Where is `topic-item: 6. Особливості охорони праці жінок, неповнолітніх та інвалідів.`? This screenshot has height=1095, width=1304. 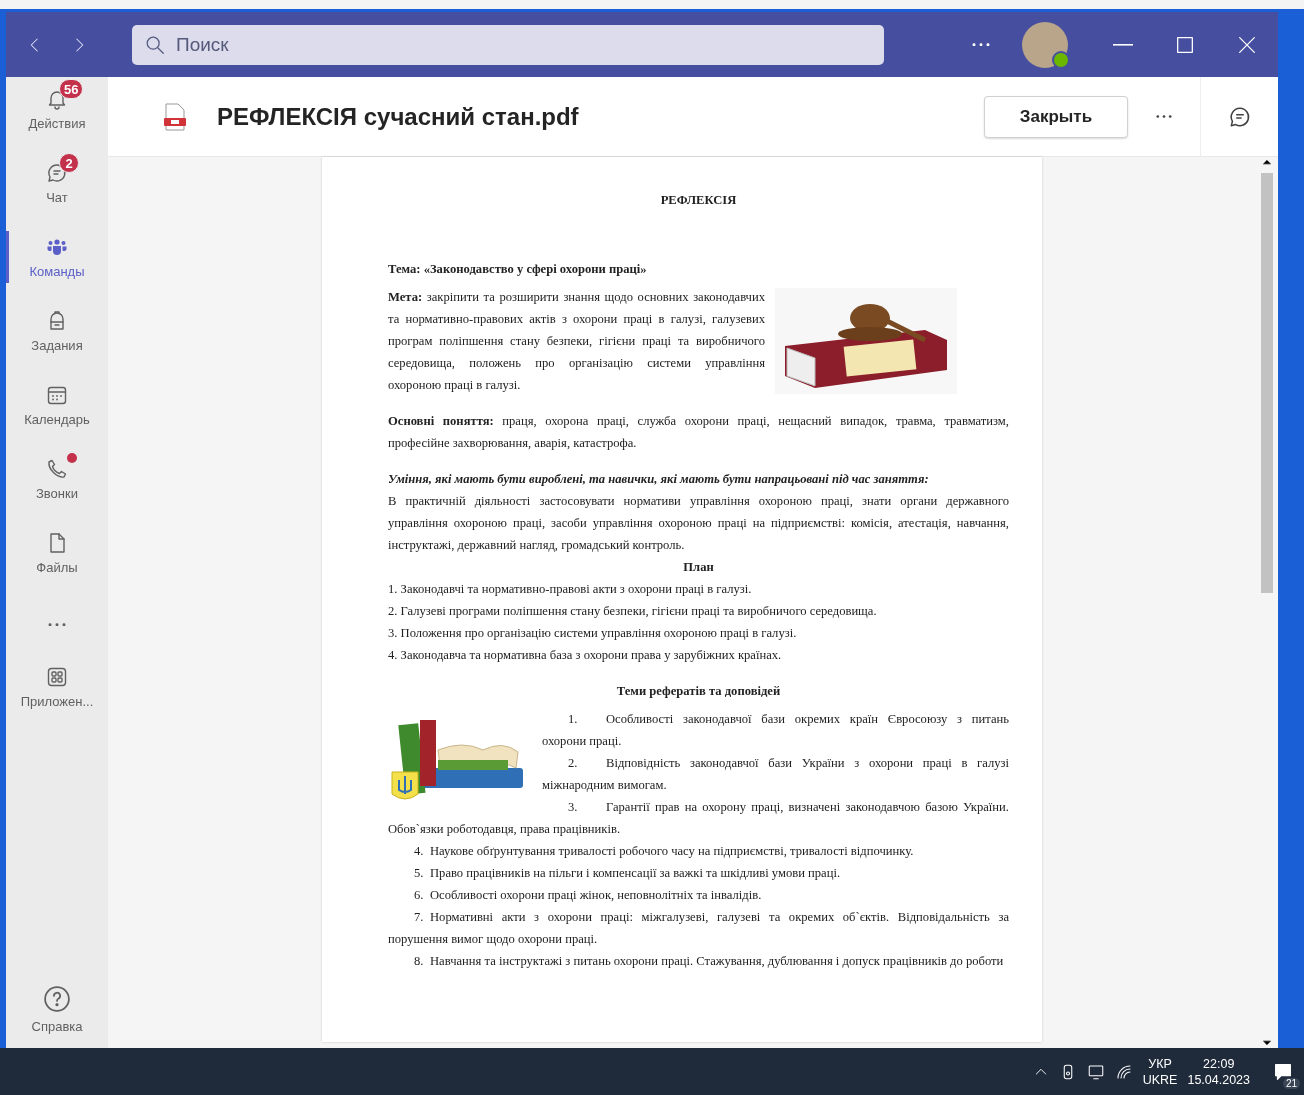
topic-item: 6. Особливості охорони праці жінок, неповнолітніх та інвалідів. is located at coordinates (588, 895).